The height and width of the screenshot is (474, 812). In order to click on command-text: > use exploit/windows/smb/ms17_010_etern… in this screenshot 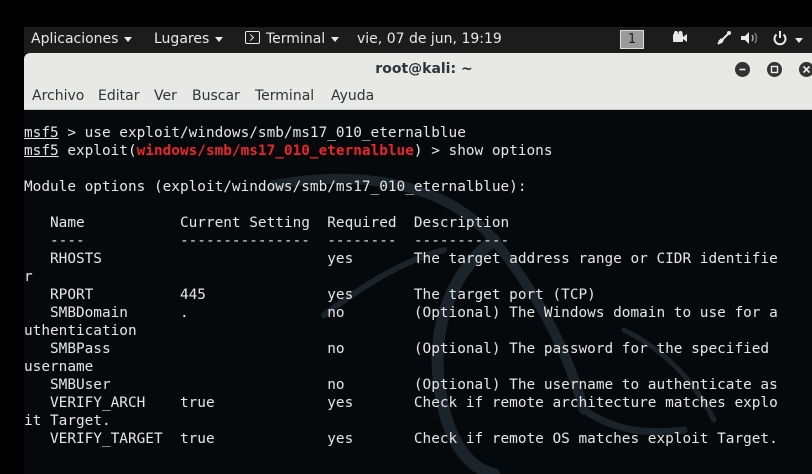, I will do `click(262, 133)`.